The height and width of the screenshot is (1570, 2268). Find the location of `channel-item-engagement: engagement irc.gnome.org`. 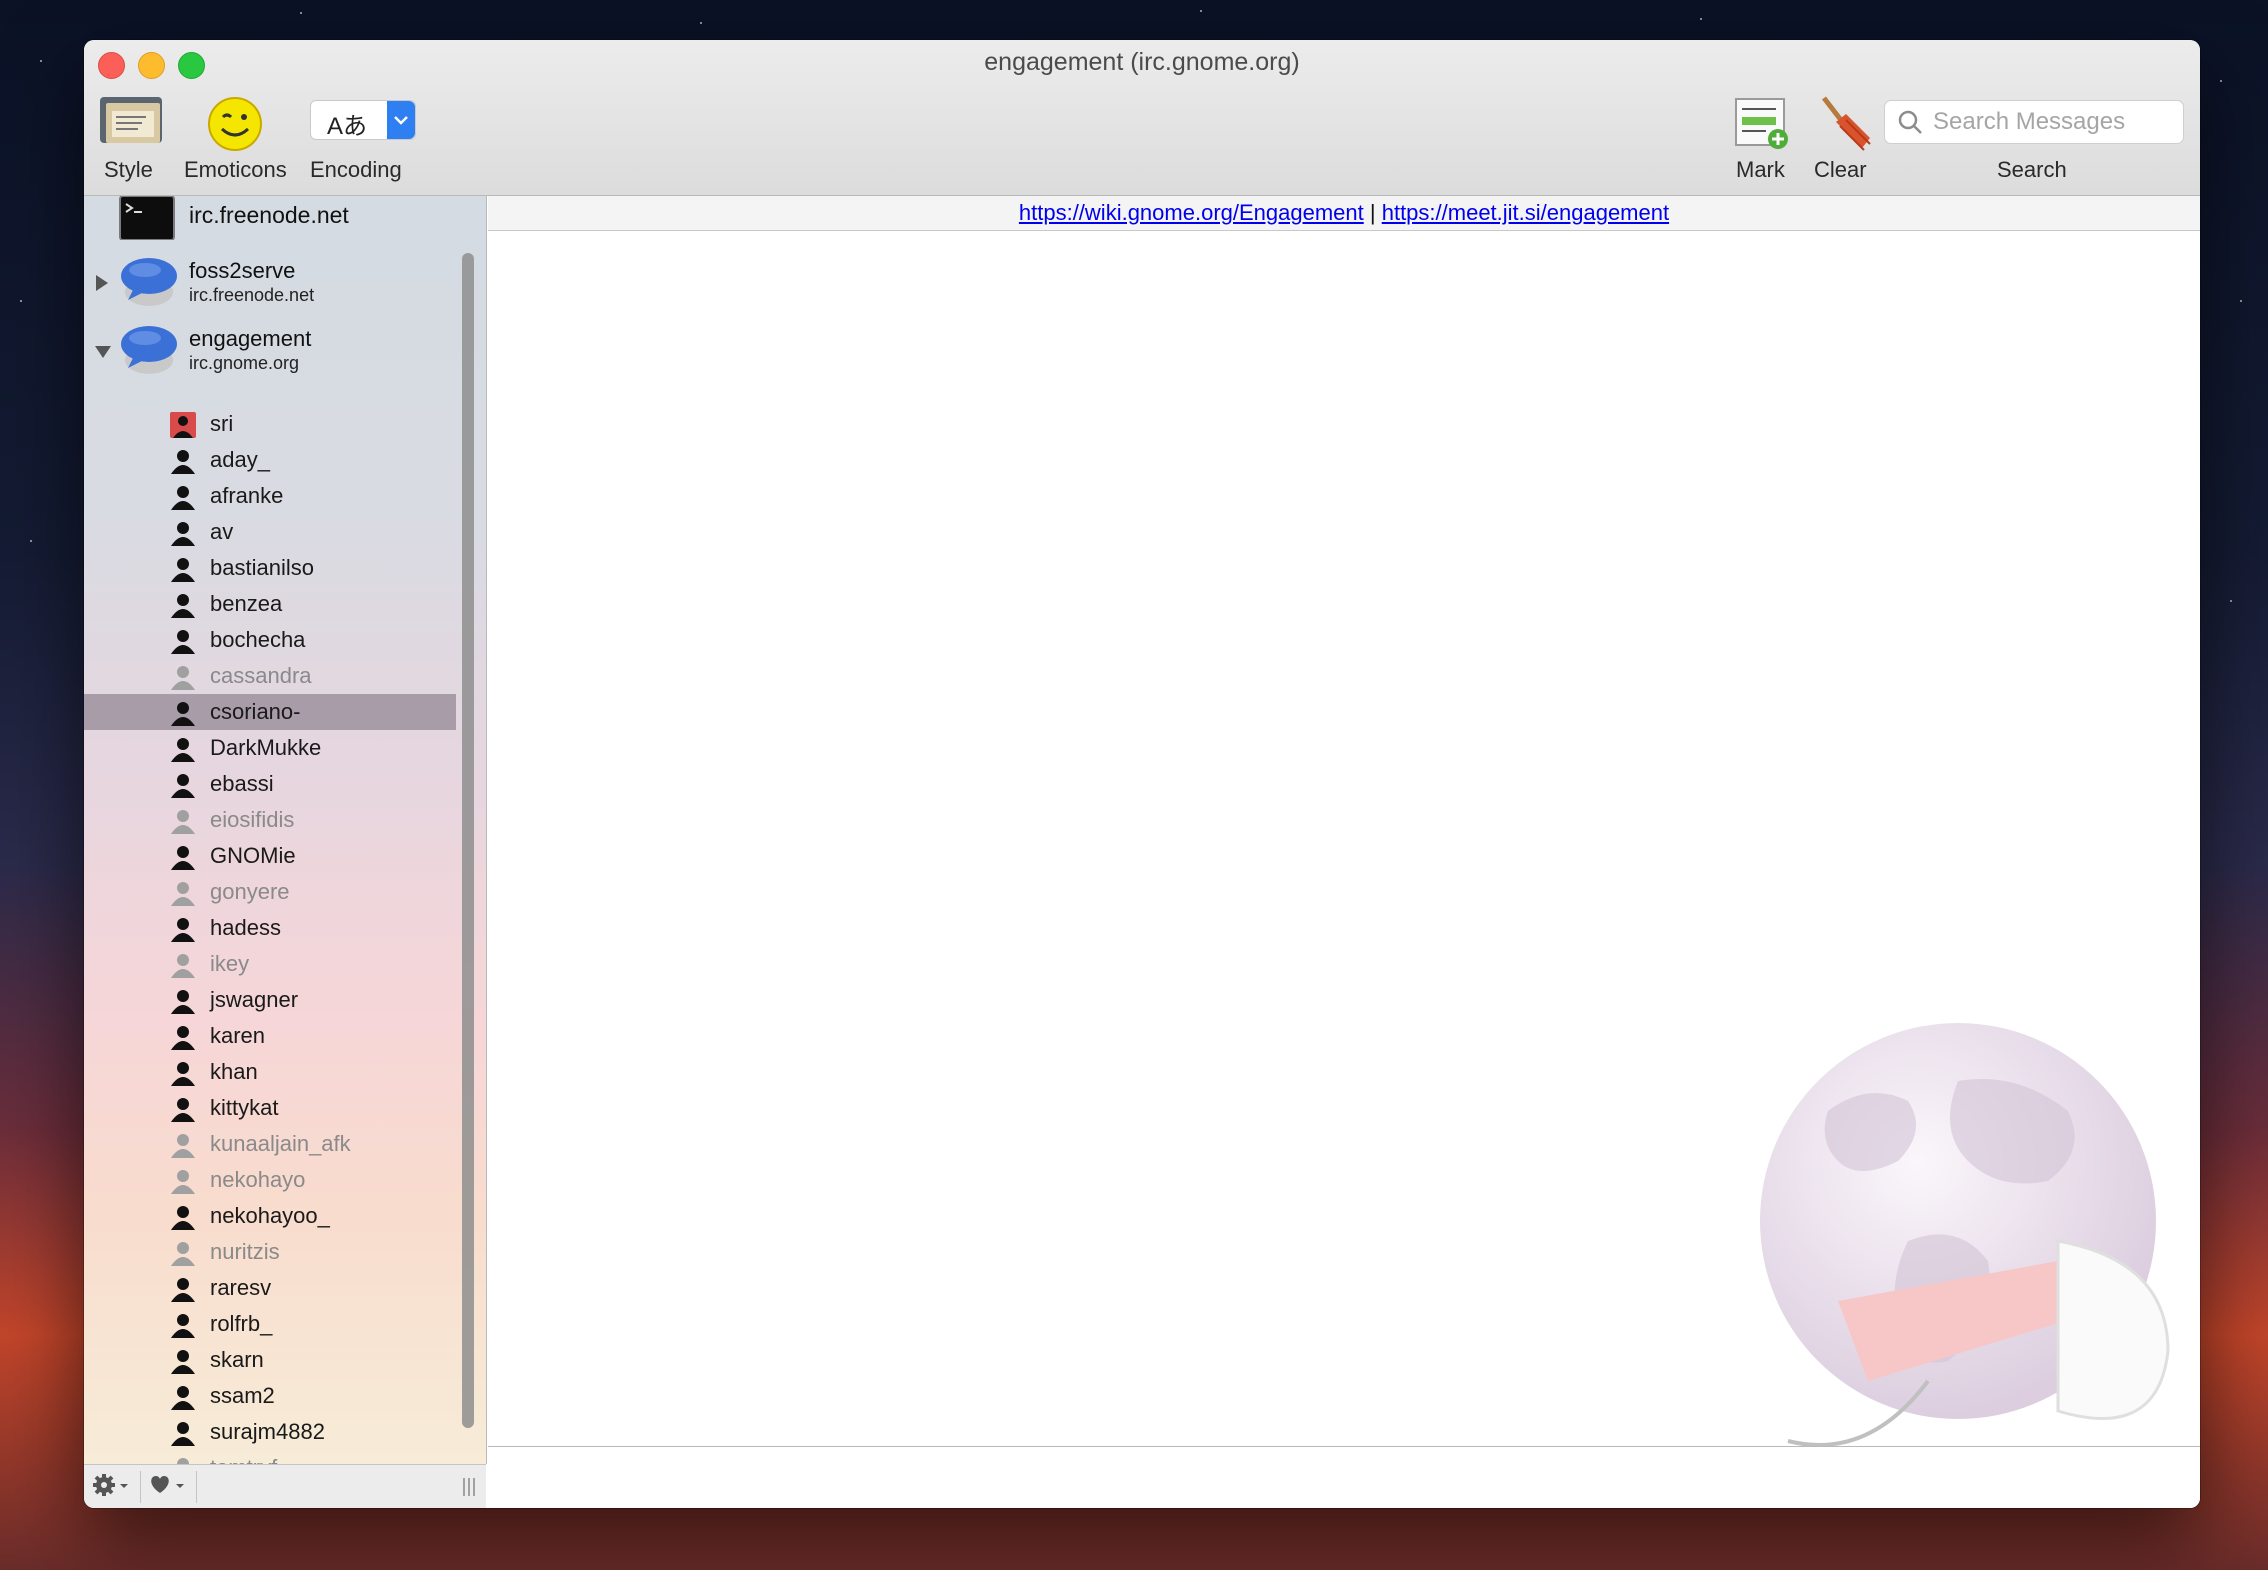

channel-item-engagement: engagement irc.gnome.org is located at coordinates (279, 353).